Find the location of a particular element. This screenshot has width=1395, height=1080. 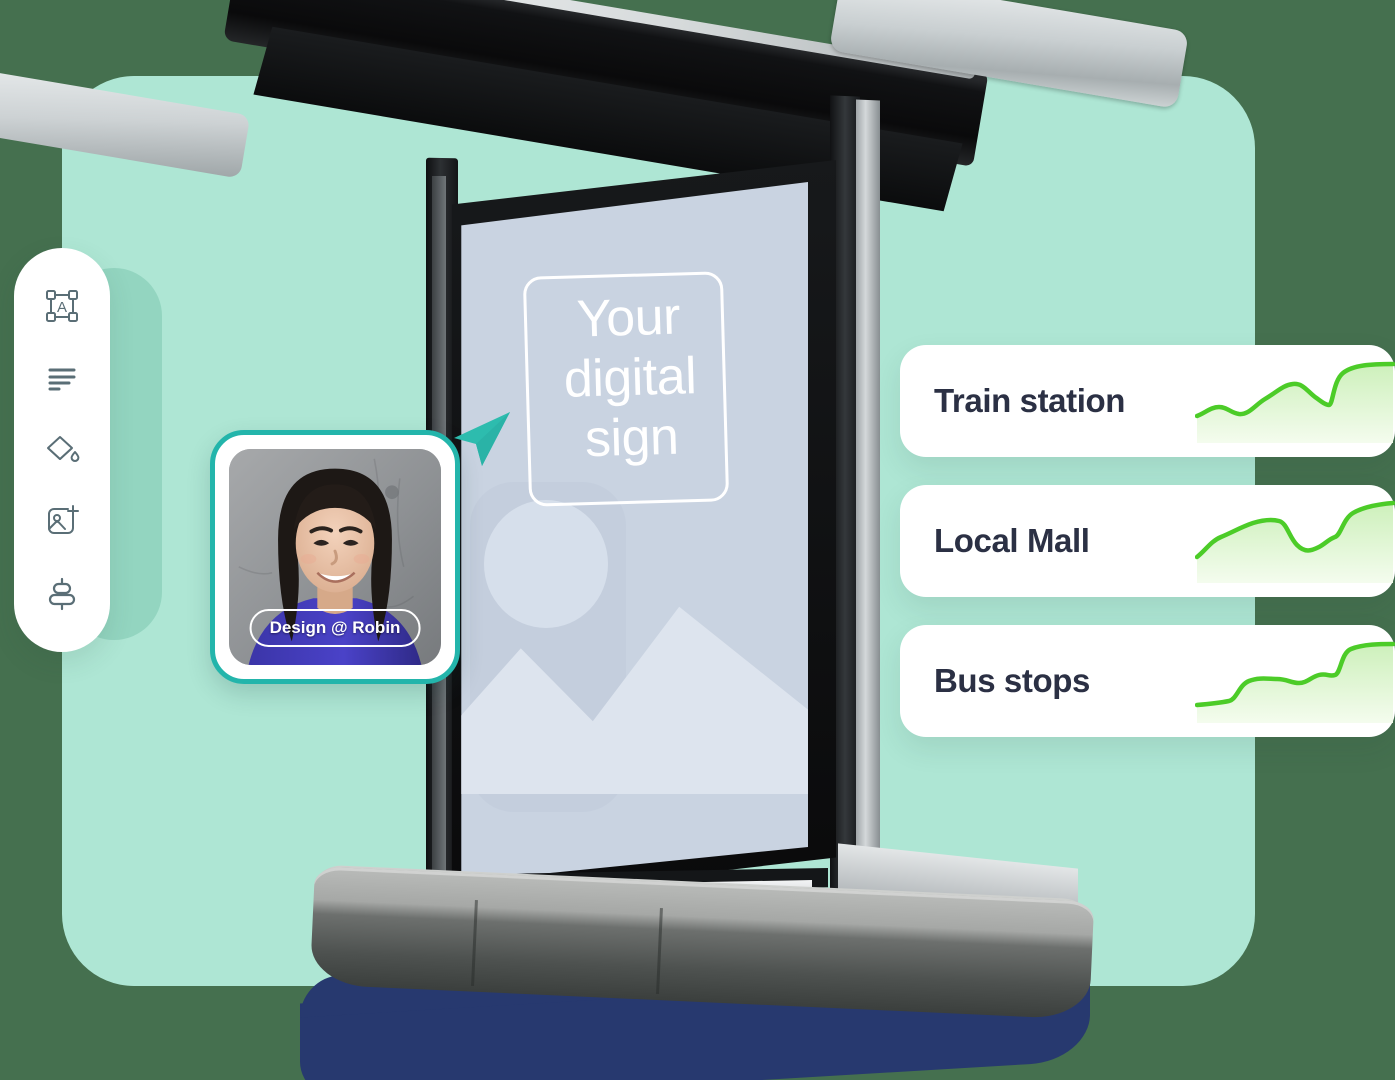

tool-text-box-button: A is located at coordinates (62, 306).